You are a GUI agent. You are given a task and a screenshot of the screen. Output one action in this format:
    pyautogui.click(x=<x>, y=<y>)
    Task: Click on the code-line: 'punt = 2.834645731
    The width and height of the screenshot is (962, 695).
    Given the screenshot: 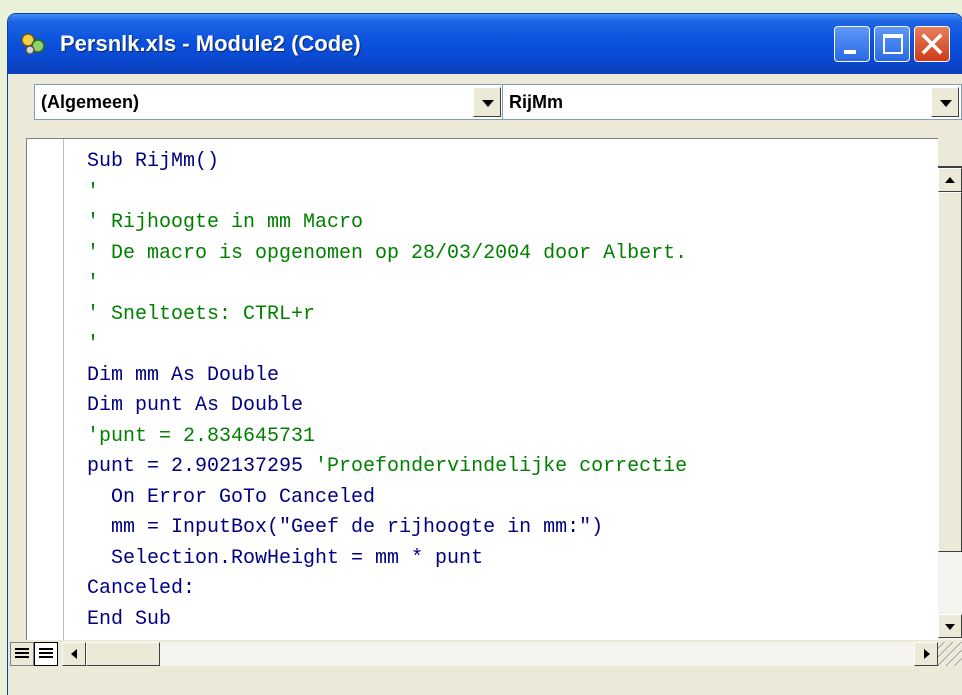 What is the action you would take?
    pyautogui.click(x=387, y=437)
    